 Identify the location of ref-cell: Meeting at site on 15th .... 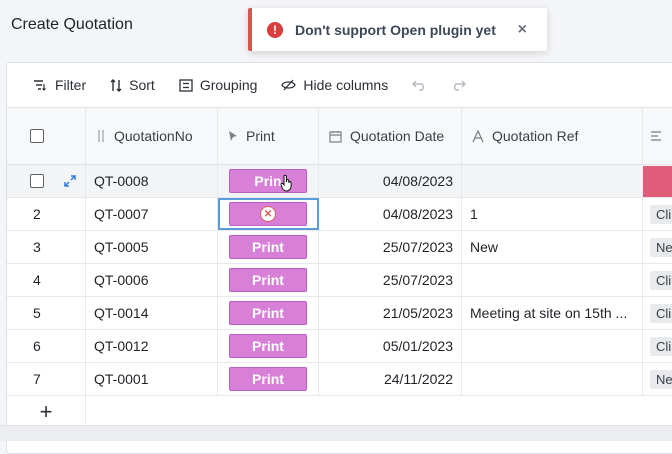
(552, 313).